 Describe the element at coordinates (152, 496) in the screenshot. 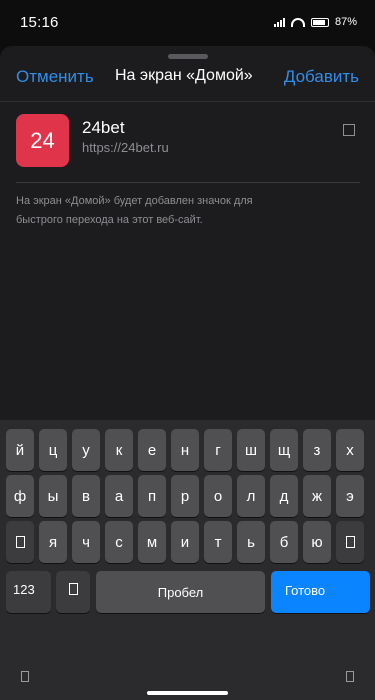

I see `key-letter: п` at that location.